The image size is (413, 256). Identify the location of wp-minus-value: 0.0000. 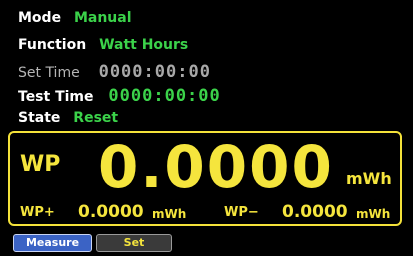
(315, 212).